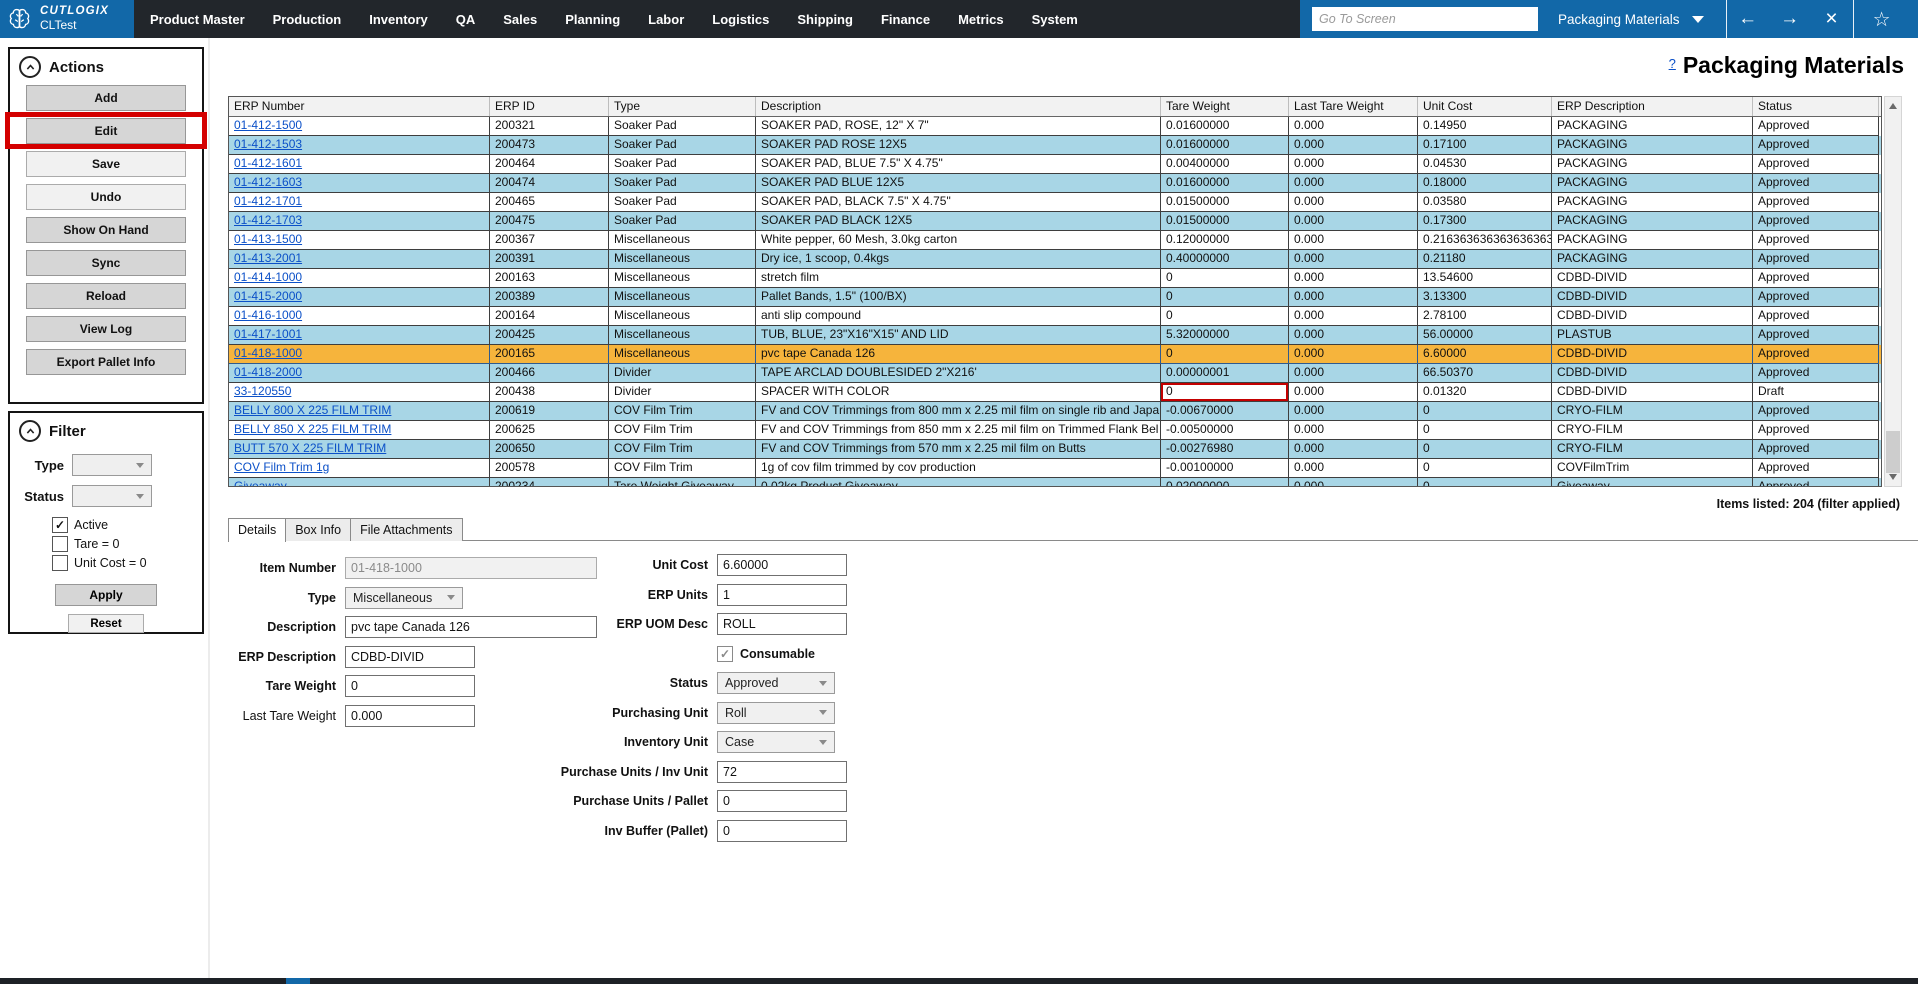 This screenshot has width=1918, height=984. What do you see at coordinates (682, 106) in the screenshot?
I see `column-header-type: Type` at bounding box center [682, 106].